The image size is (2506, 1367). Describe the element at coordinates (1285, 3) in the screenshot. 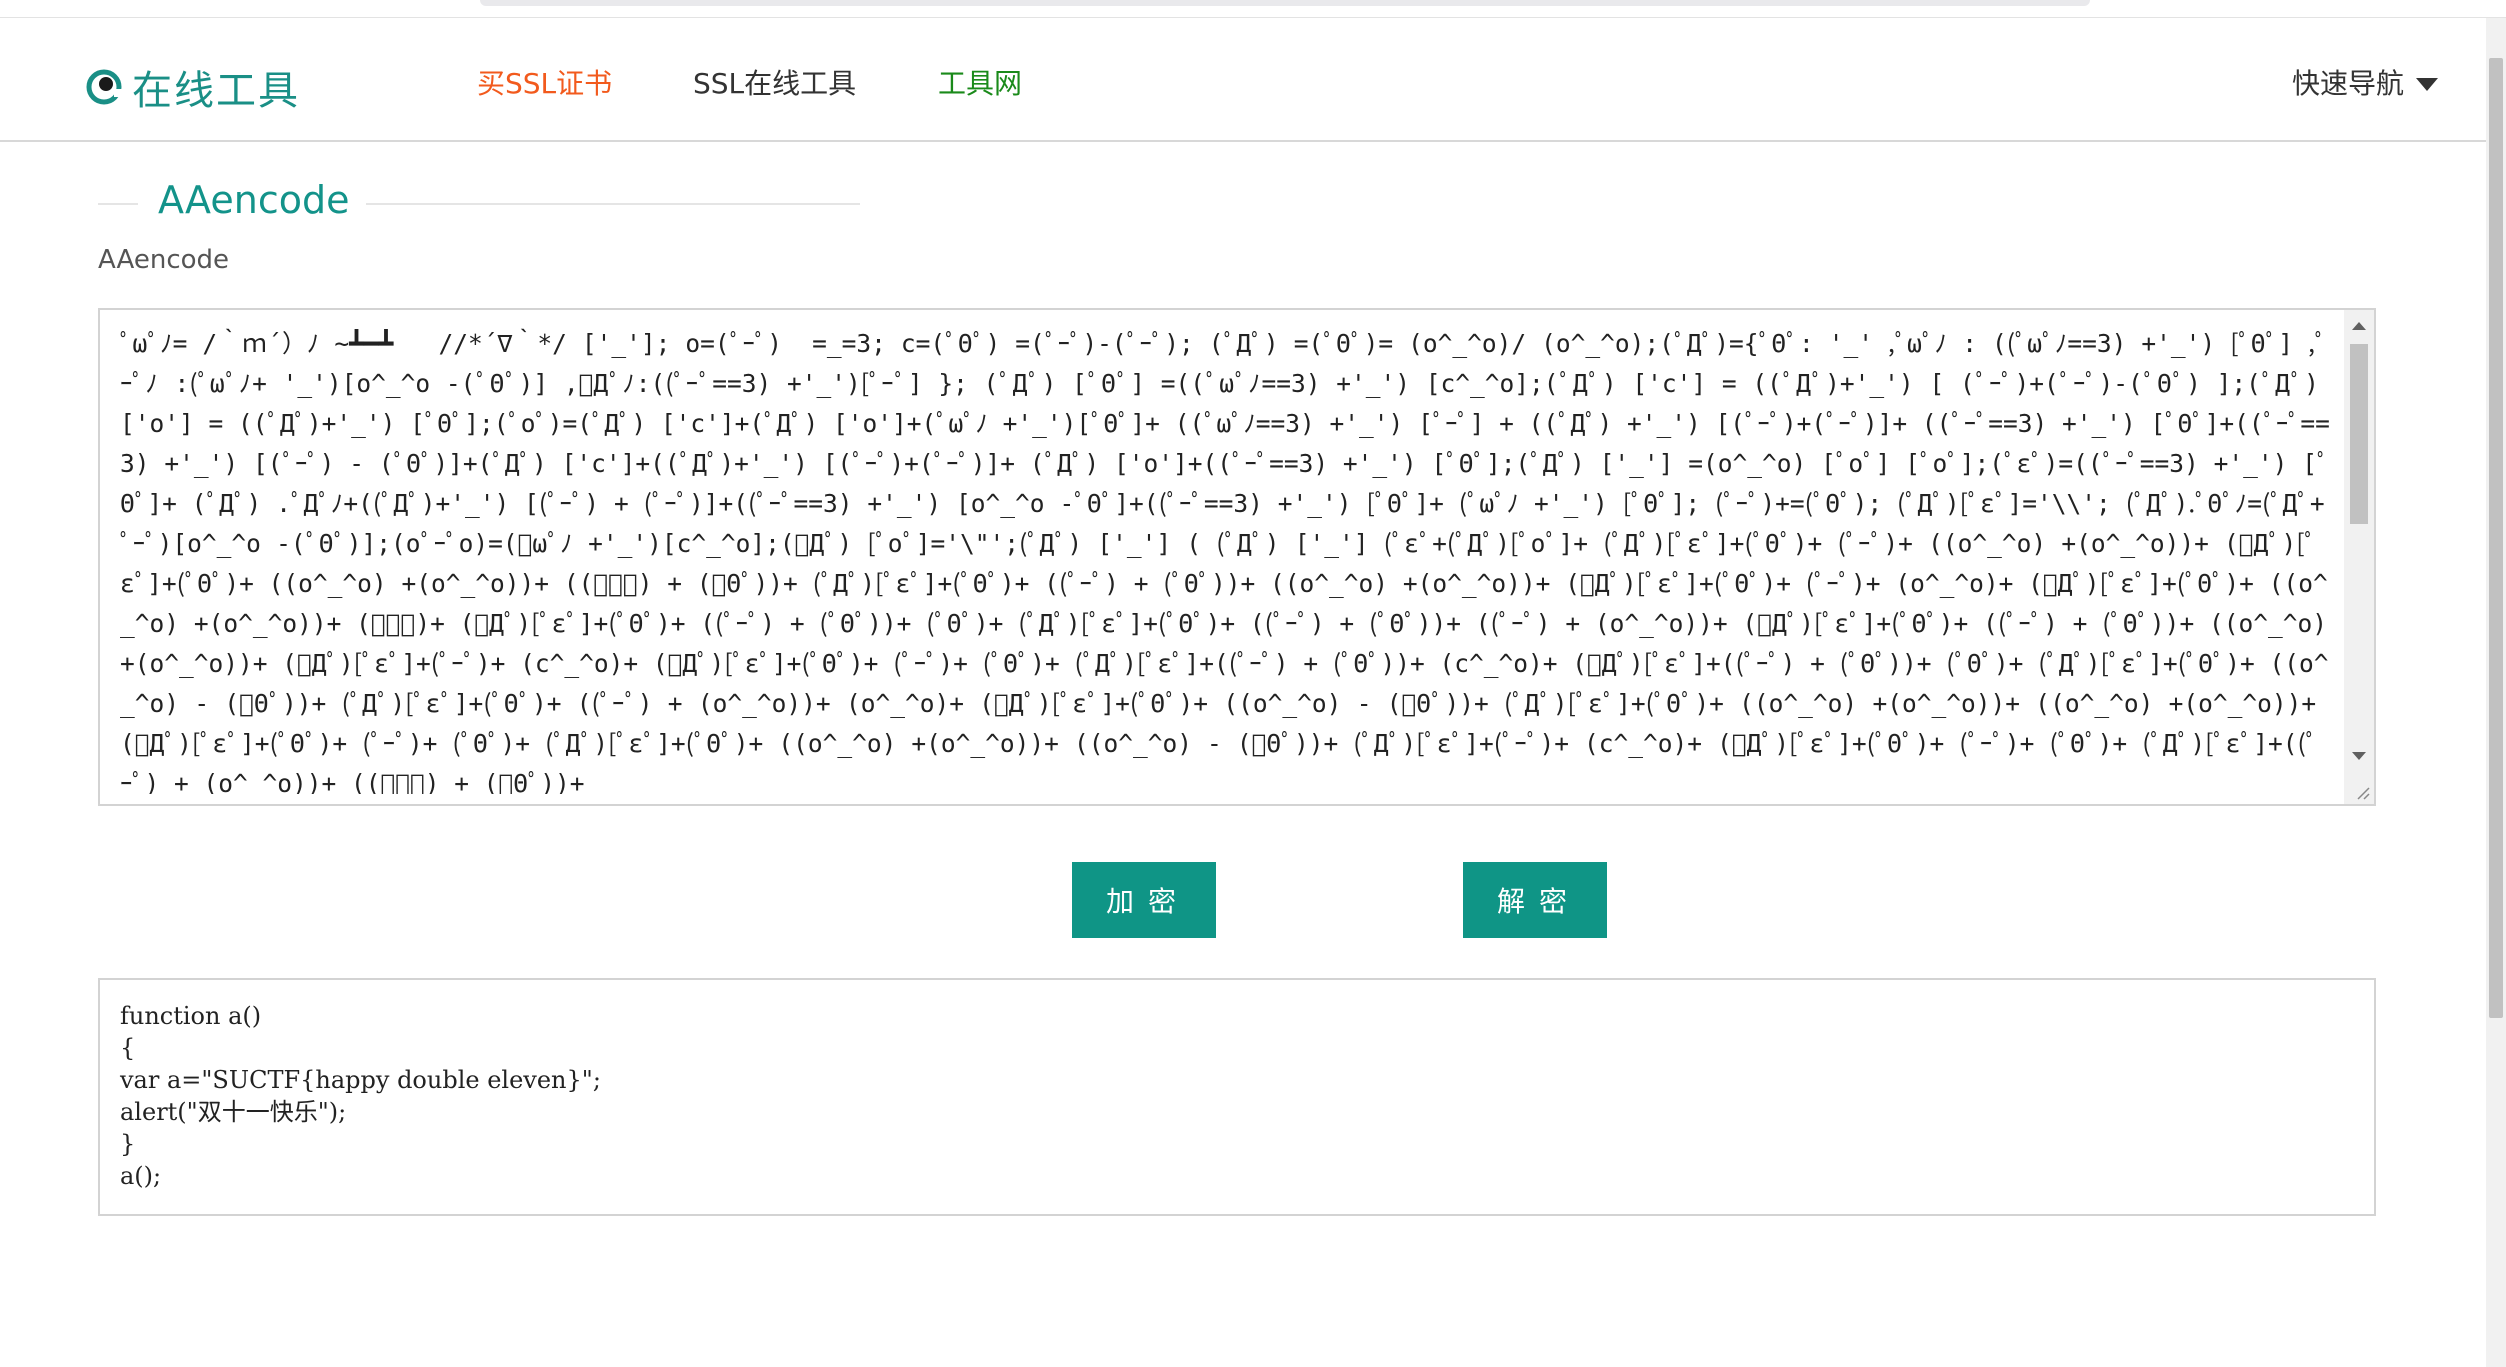

I see `browser-address-bar-edge` at that location.